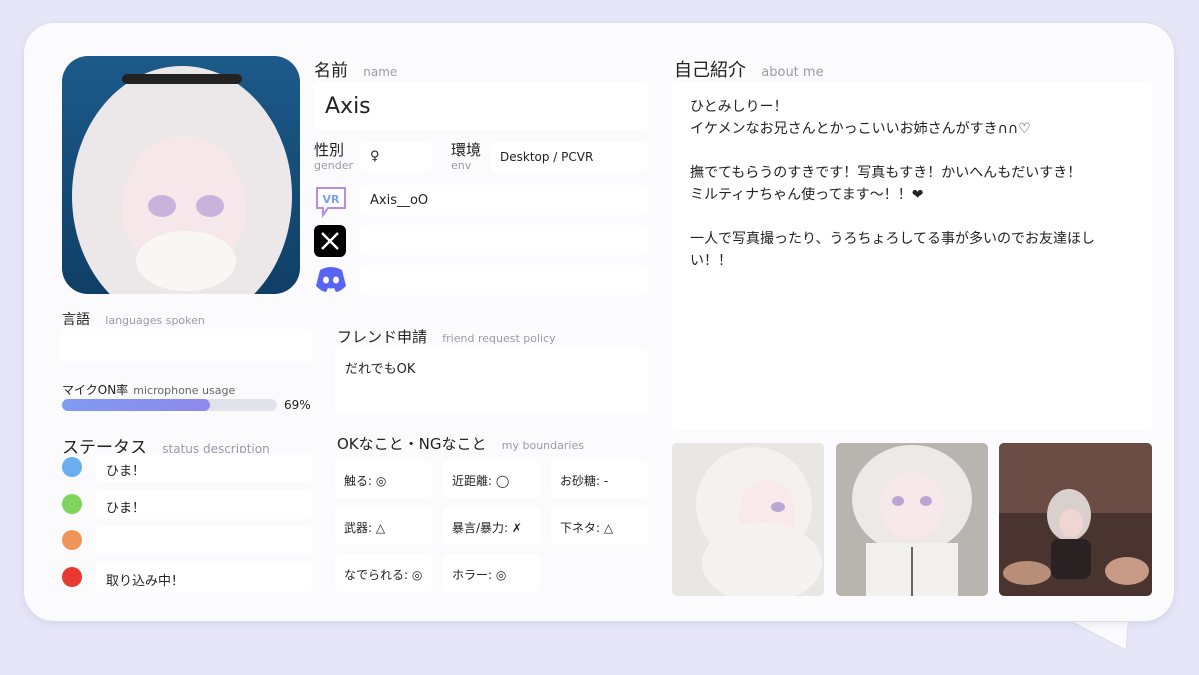 The width and height of the screenshot is (1199, 675). What do you see at coordinates (587, 528) in the screenshot?
I see `boundary-text: 下ネタ: △` at bounding box center [587, 528].